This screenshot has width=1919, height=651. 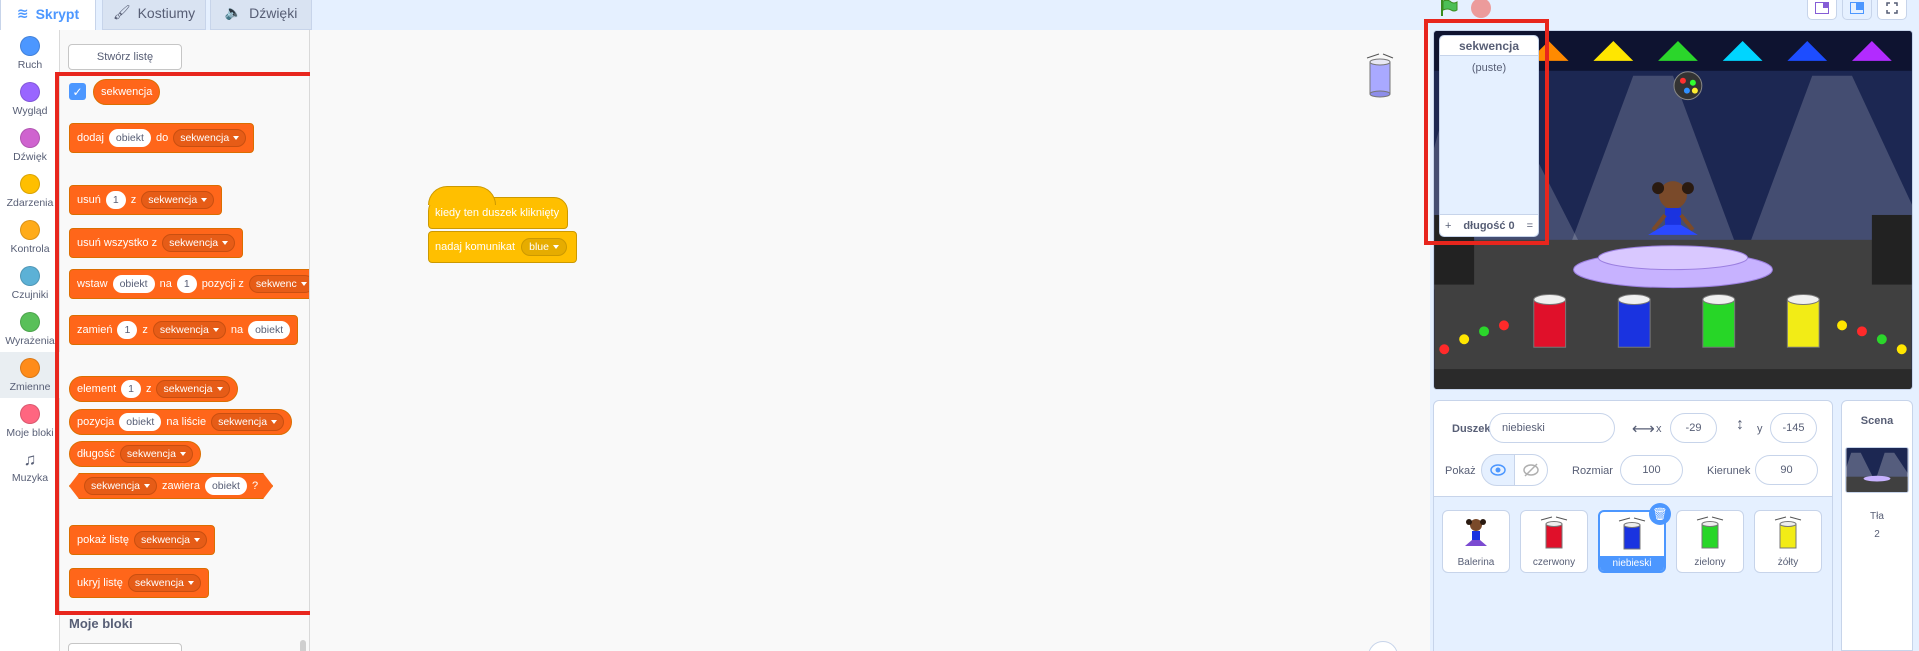 What do you see at coordinates (181, 422) in the screenshot?
I see `item-number-block: pozycja obiekt na liście sekwencja` at bounding box center [181, 422].